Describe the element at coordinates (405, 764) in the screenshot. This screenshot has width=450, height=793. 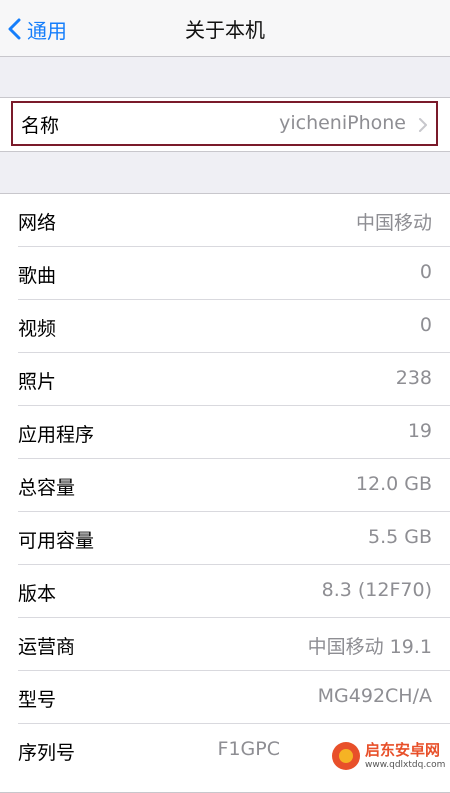
I see `watermark-url: www.qdlxtdq.com` at that location.